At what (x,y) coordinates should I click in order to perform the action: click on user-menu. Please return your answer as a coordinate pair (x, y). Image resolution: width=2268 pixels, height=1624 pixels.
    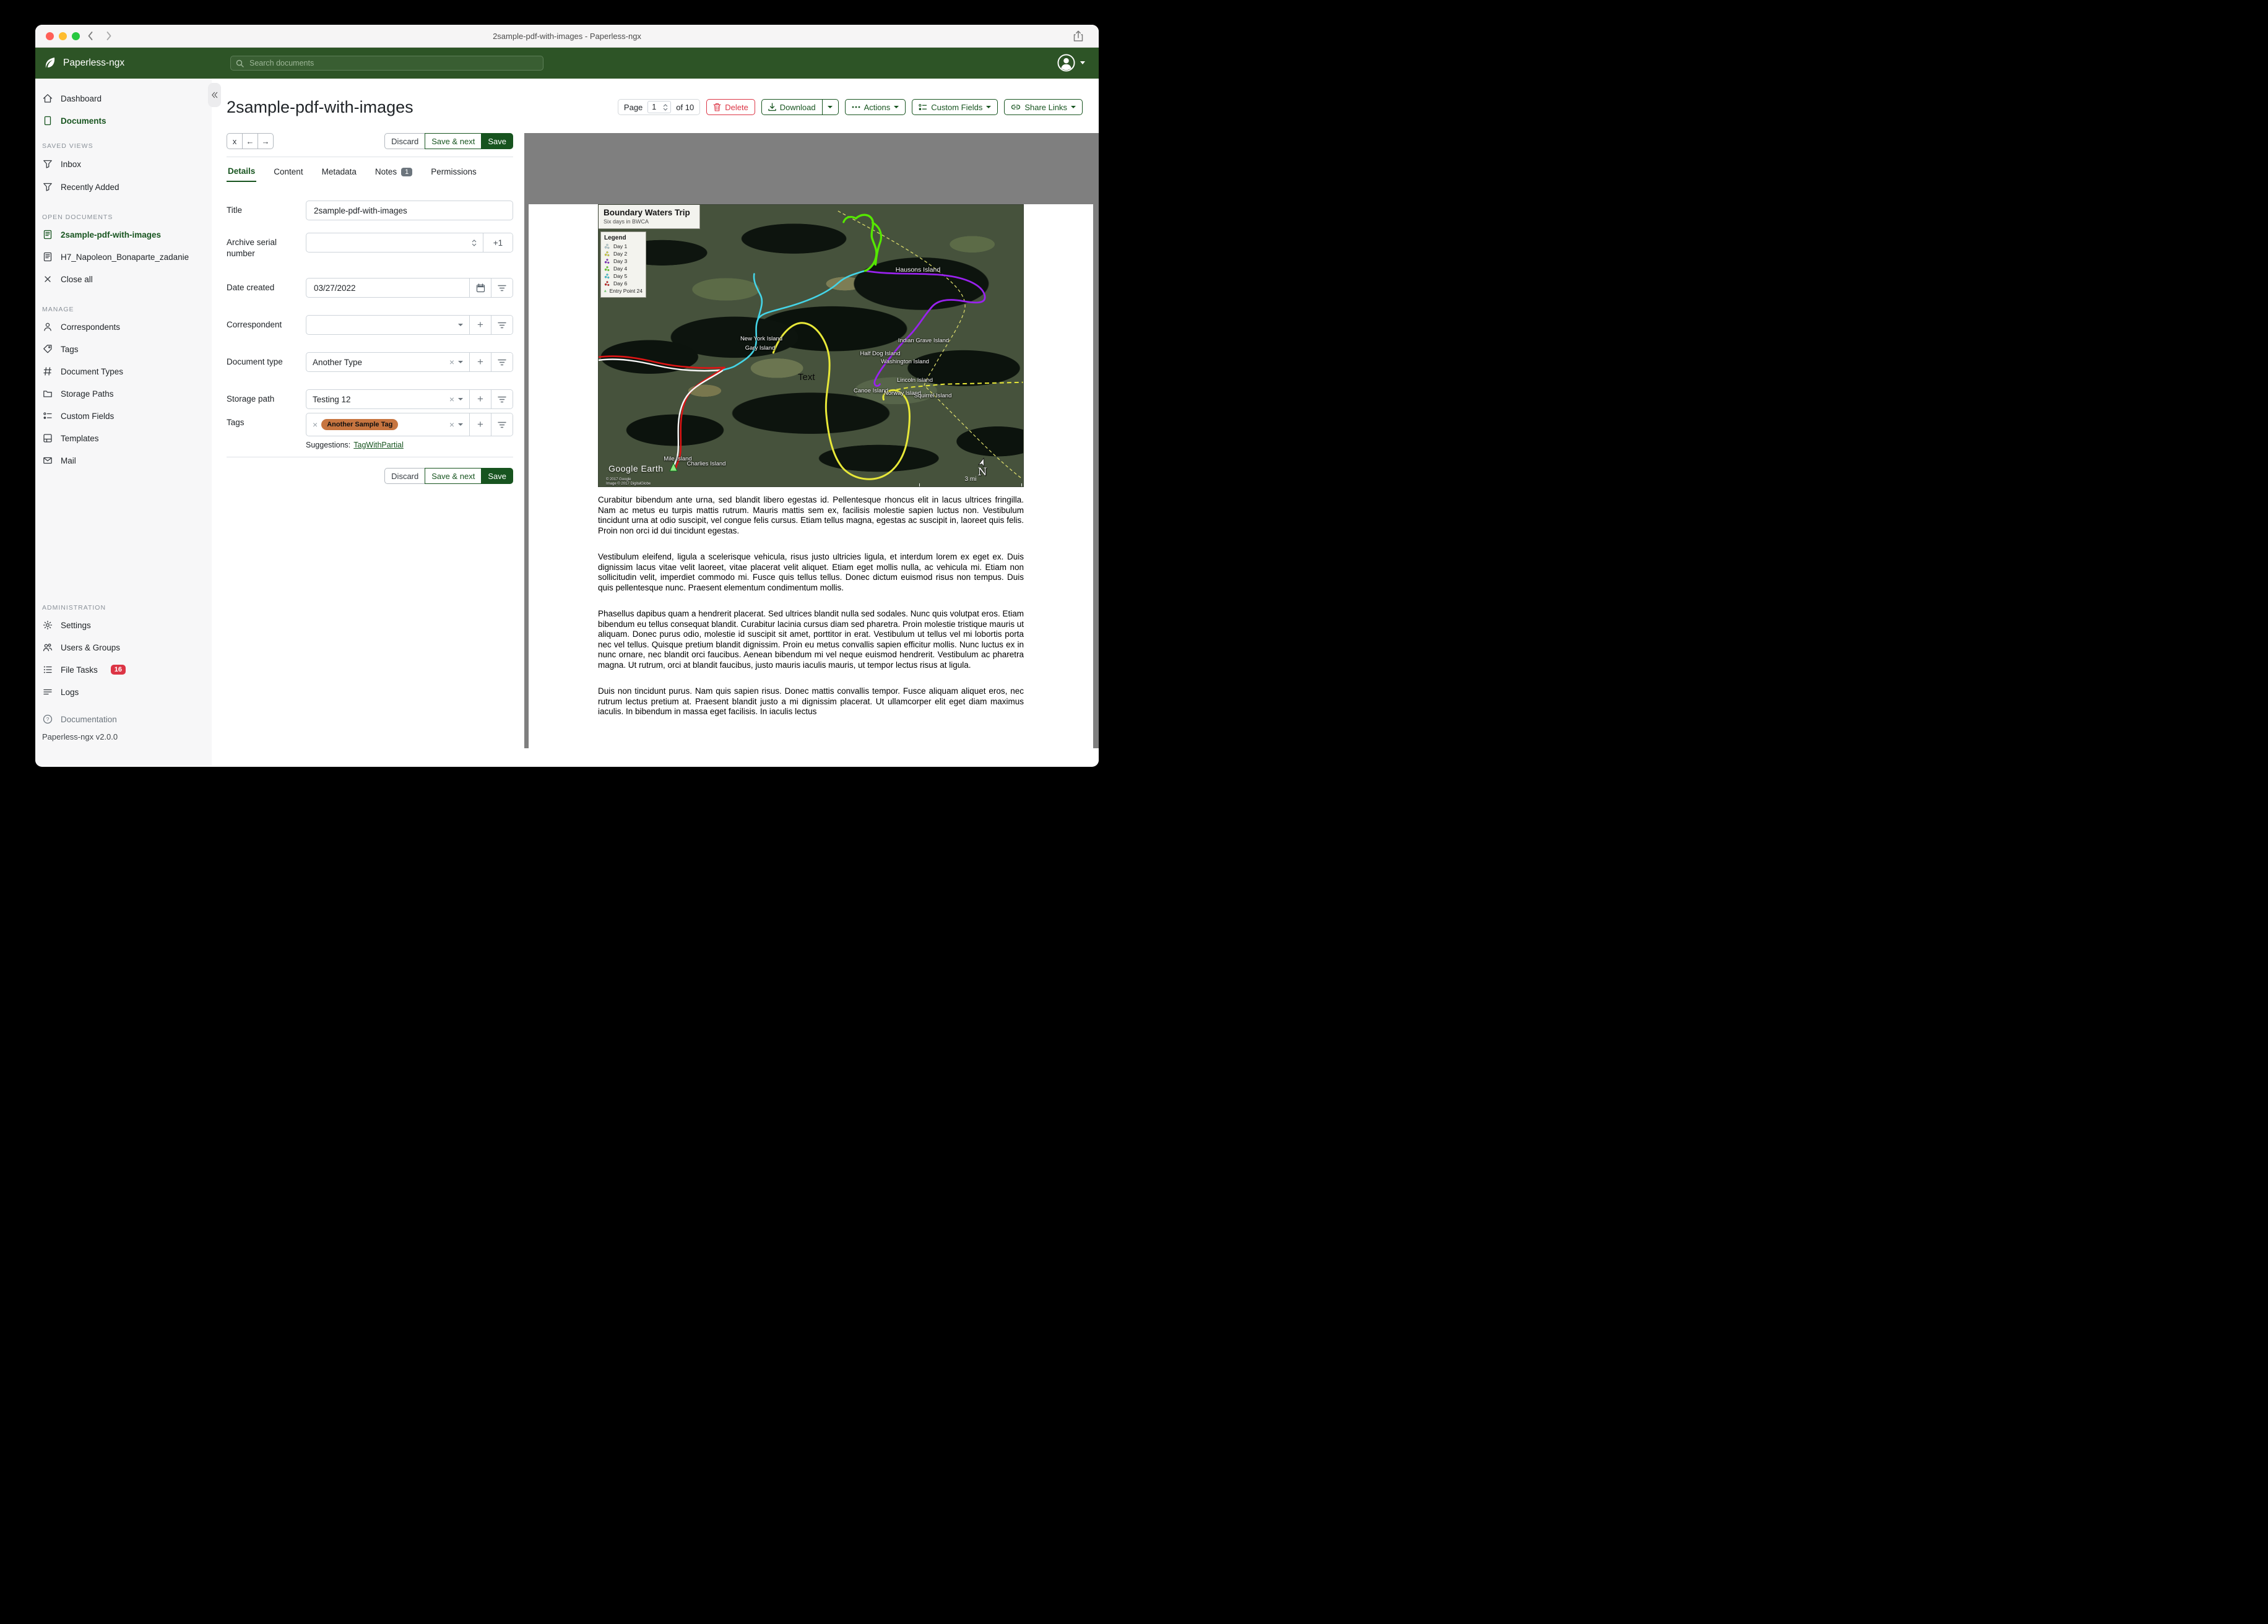
    Looking at the image, I should click on (1071, 63).